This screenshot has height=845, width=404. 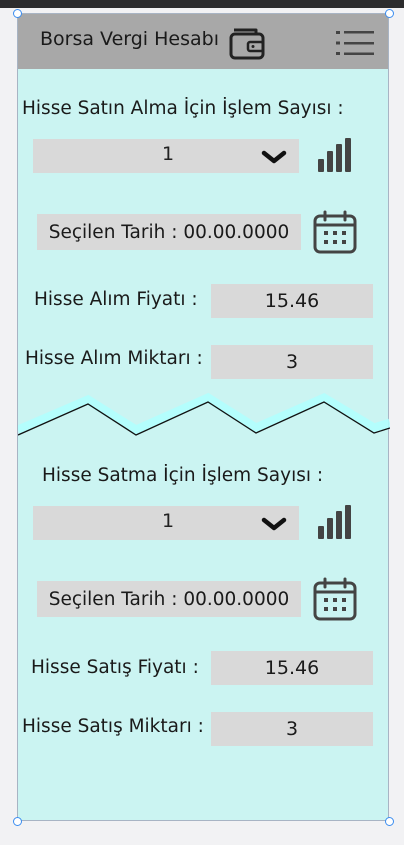 What do you see at coordinates (292, 301) in the screenshot?
I see `buy-price-field: 15.46` at bounding box center [292, 301].